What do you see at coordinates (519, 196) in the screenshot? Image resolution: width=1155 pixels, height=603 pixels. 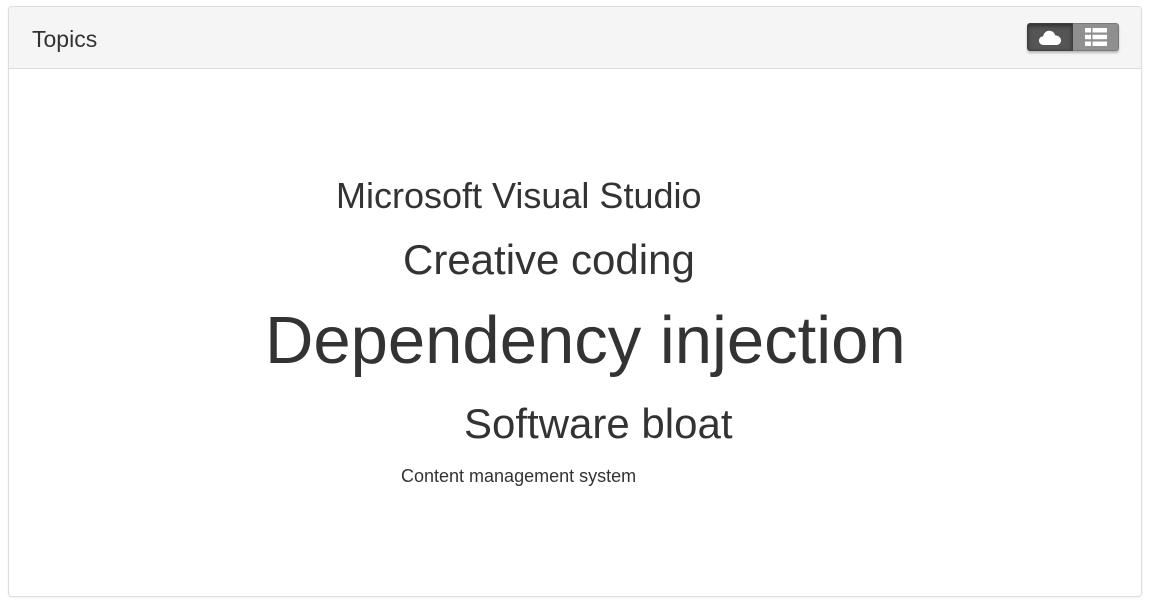 I see `word-cloud-term: Microsoft Visual Studio` at bounding box center [519, 196].